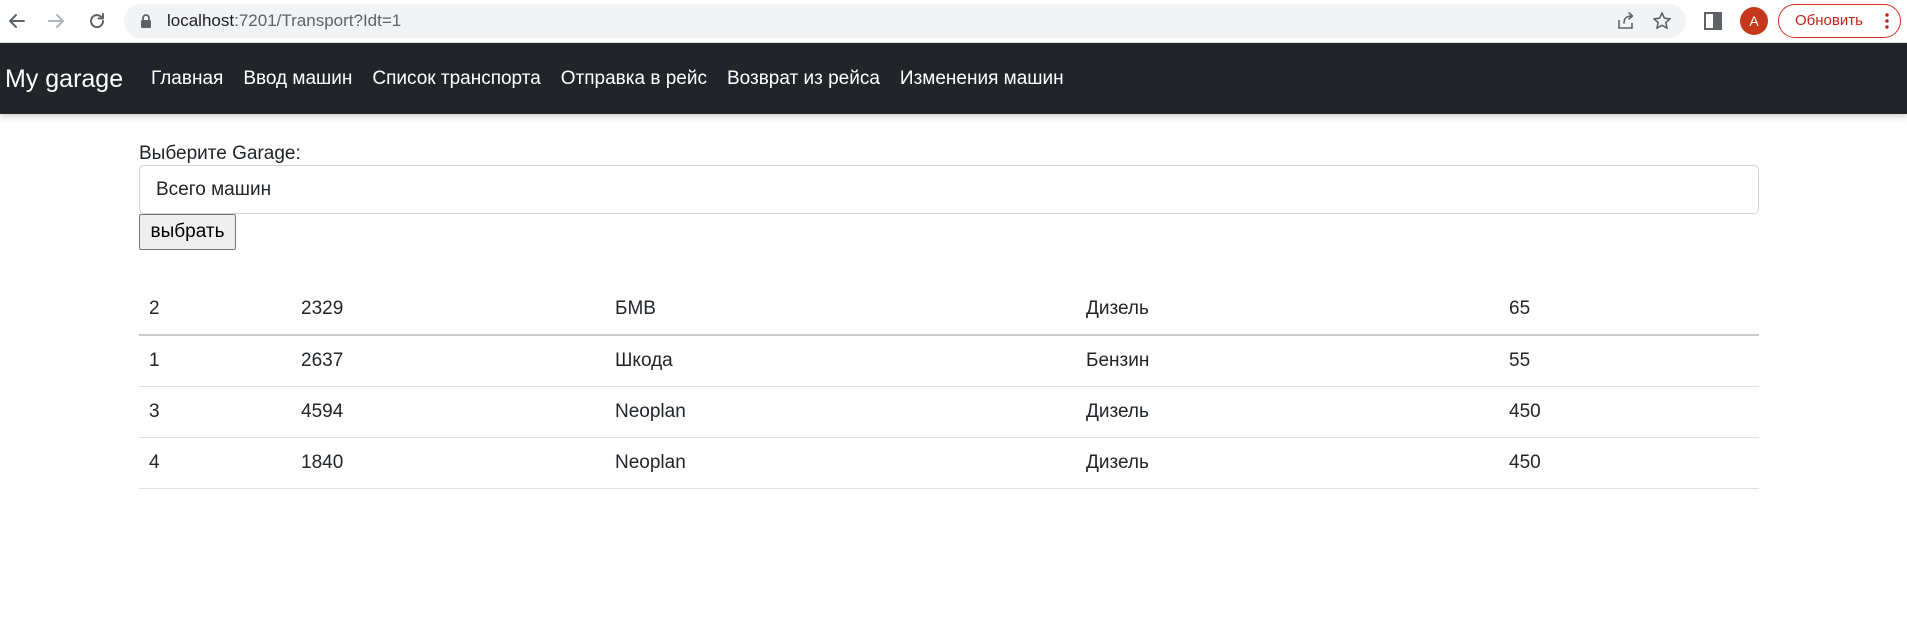 The width and height of the screenshot is (1907, 625). Describe the element at coordinates (56, 21) in the screenshot. I see `forward-arrow-icon` at that location.